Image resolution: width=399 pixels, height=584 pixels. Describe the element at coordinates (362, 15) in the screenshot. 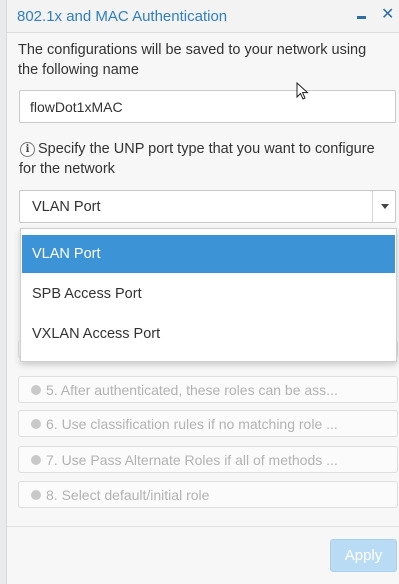

I see `minimize-icon` at that location.